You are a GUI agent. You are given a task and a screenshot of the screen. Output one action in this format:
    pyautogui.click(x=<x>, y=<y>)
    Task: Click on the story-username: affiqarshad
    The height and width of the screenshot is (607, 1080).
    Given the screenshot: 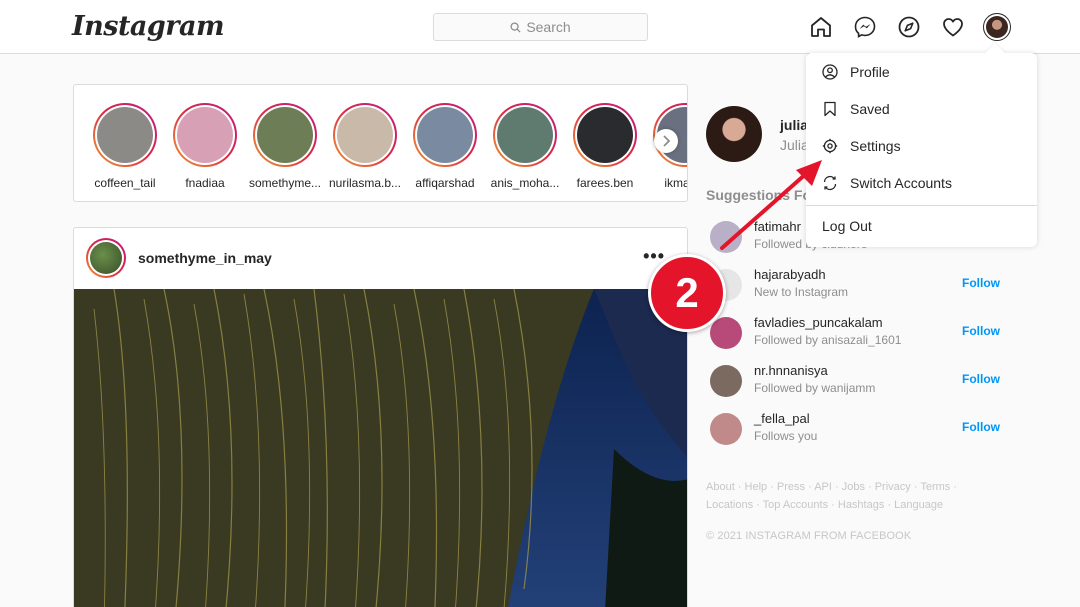 What is the action you would take?
    pyautogui.click(x=445, y=183)
    